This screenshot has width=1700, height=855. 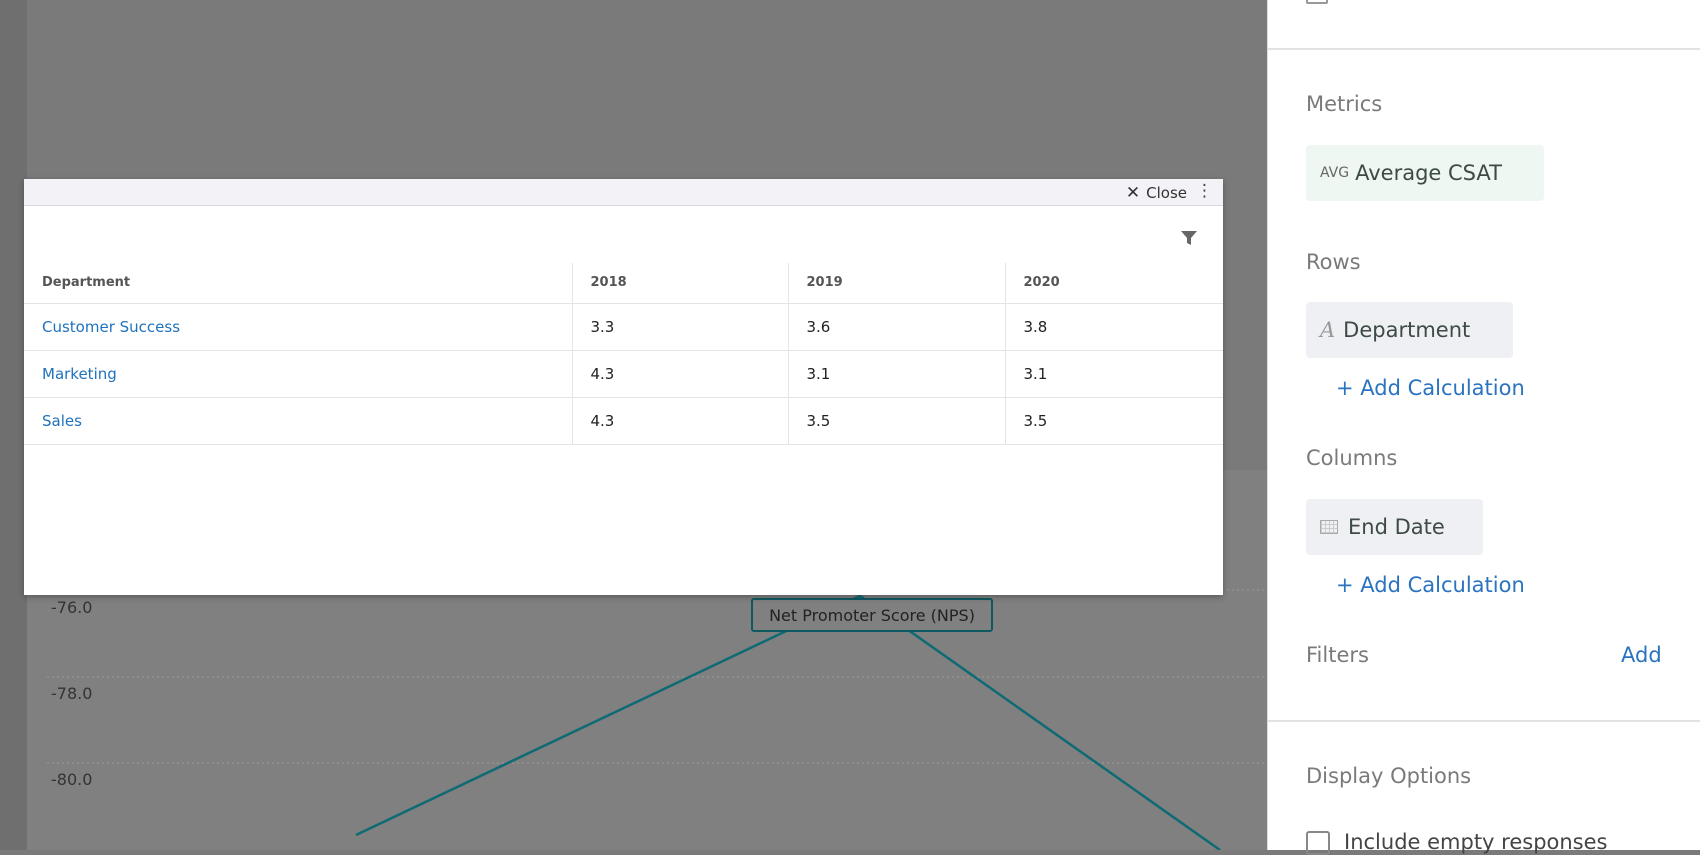 I want to click on close-label: Close, so click(x=1166, y=193).